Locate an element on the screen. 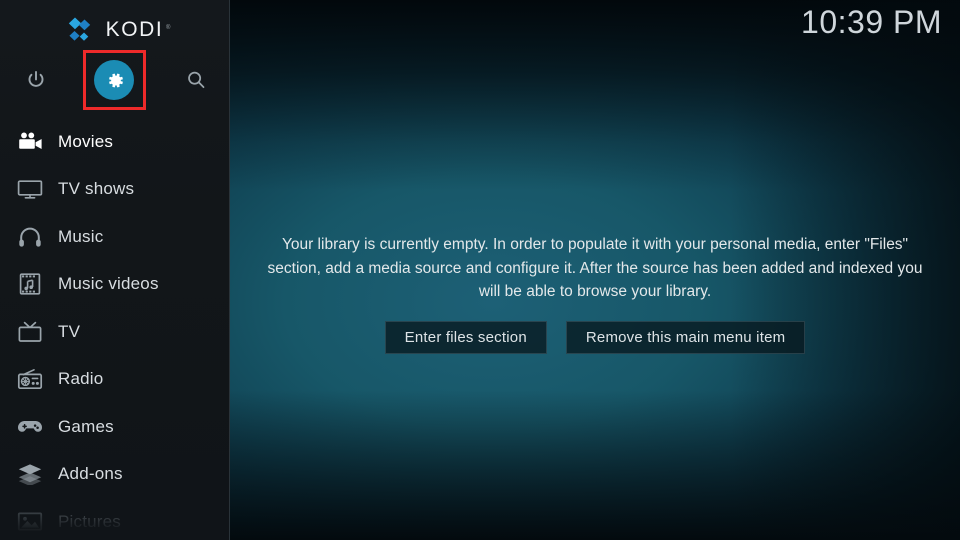 This screenshot has height=540, width=960. radio-icon is located at coordinates (30, 379).